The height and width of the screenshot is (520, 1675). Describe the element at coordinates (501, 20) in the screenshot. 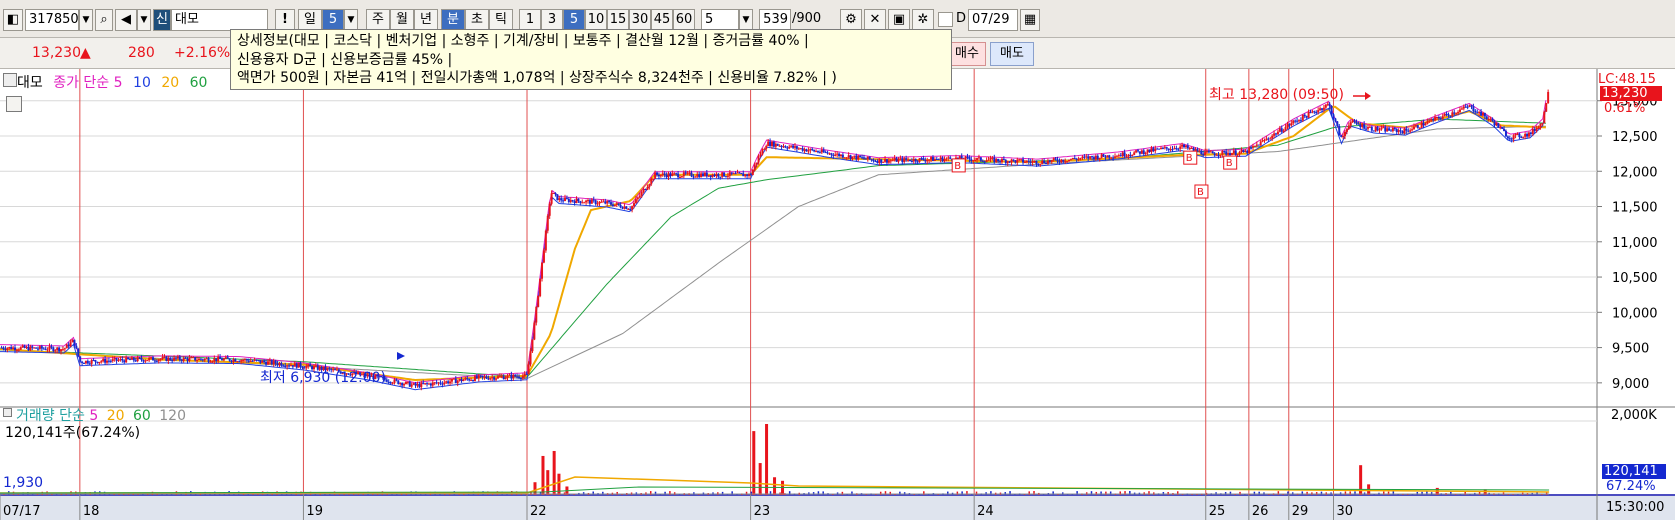

I see `period-tick-button: 틱` at that location.